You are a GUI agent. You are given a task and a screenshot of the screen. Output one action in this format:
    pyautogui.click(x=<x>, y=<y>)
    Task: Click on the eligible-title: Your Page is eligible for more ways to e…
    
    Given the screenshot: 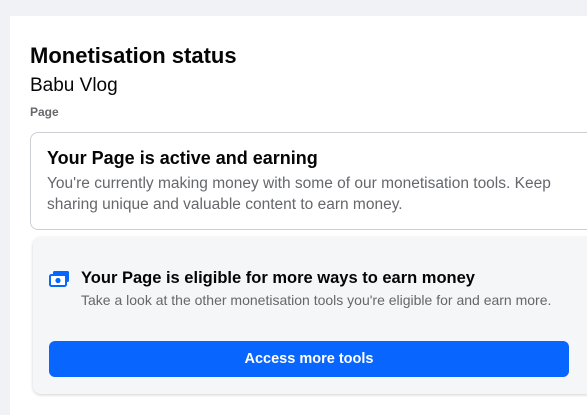 What is the action you would take?
    pyautogui.click(x=278, y=278)
    